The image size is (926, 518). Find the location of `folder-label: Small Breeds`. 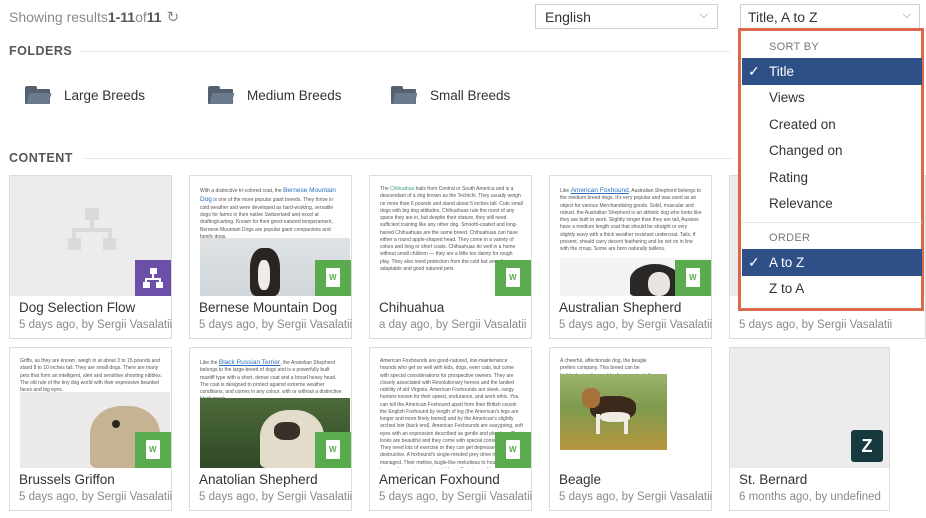

folder-label: Small Breeds is located at coordinates (470, 95).